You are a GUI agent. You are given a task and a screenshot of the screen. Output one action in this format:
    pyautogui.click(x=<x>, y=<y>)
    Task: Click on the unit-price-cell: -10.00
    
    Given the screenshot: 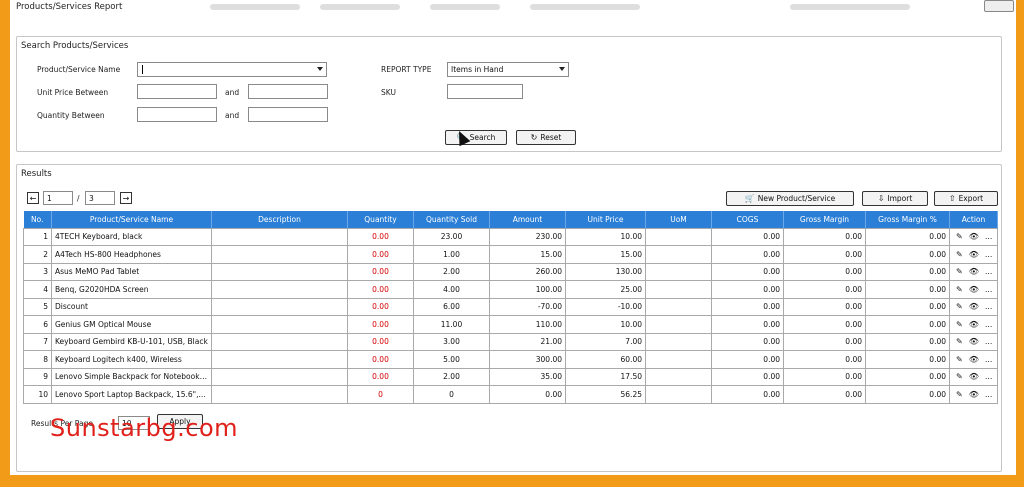 What is the action you would take?
    pyautogui.click(x=605, y=306)
    